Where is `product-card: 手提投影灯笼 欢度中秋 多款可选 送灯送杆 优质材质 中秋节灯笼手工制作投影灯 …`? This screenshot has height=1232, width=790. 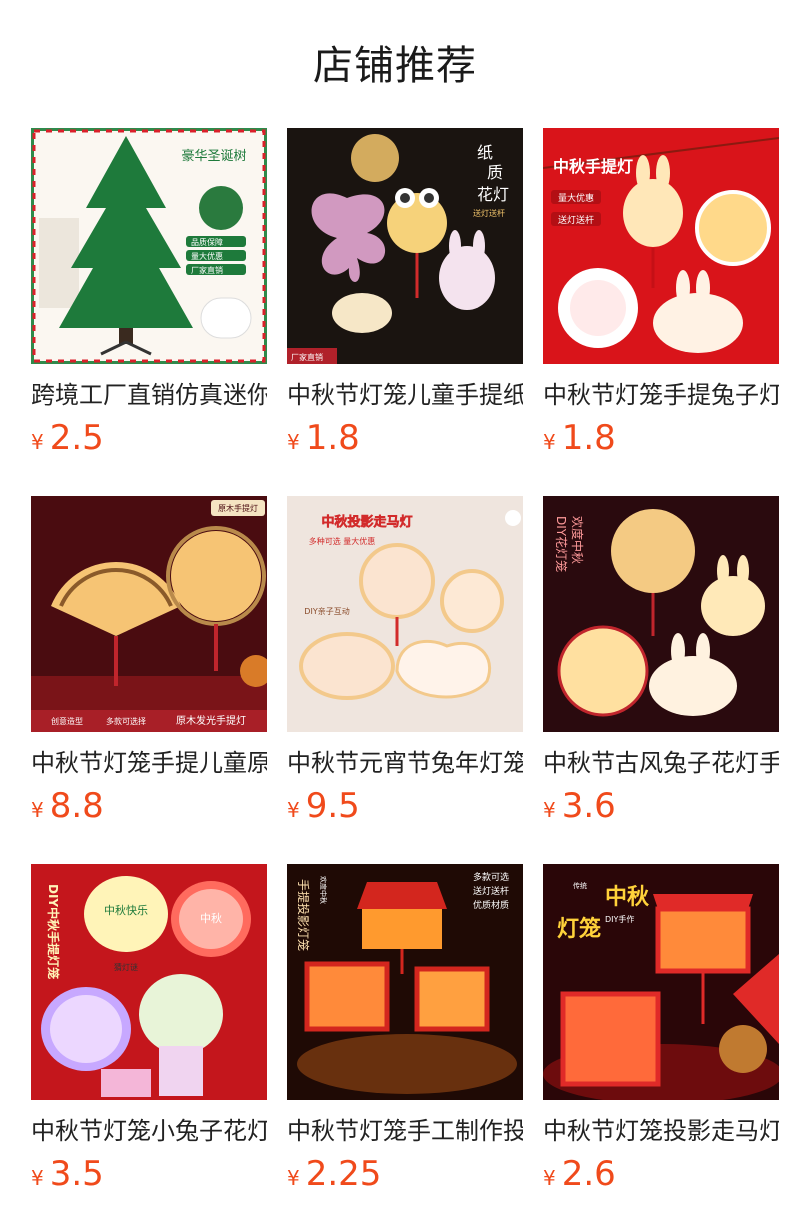
product-card: 手提投影灯笼 欢度中秋 多款可选 送灯送杆 优质材质 中秋节灯笼手工制作投影灯 … is located at coordinates (405, 1048).